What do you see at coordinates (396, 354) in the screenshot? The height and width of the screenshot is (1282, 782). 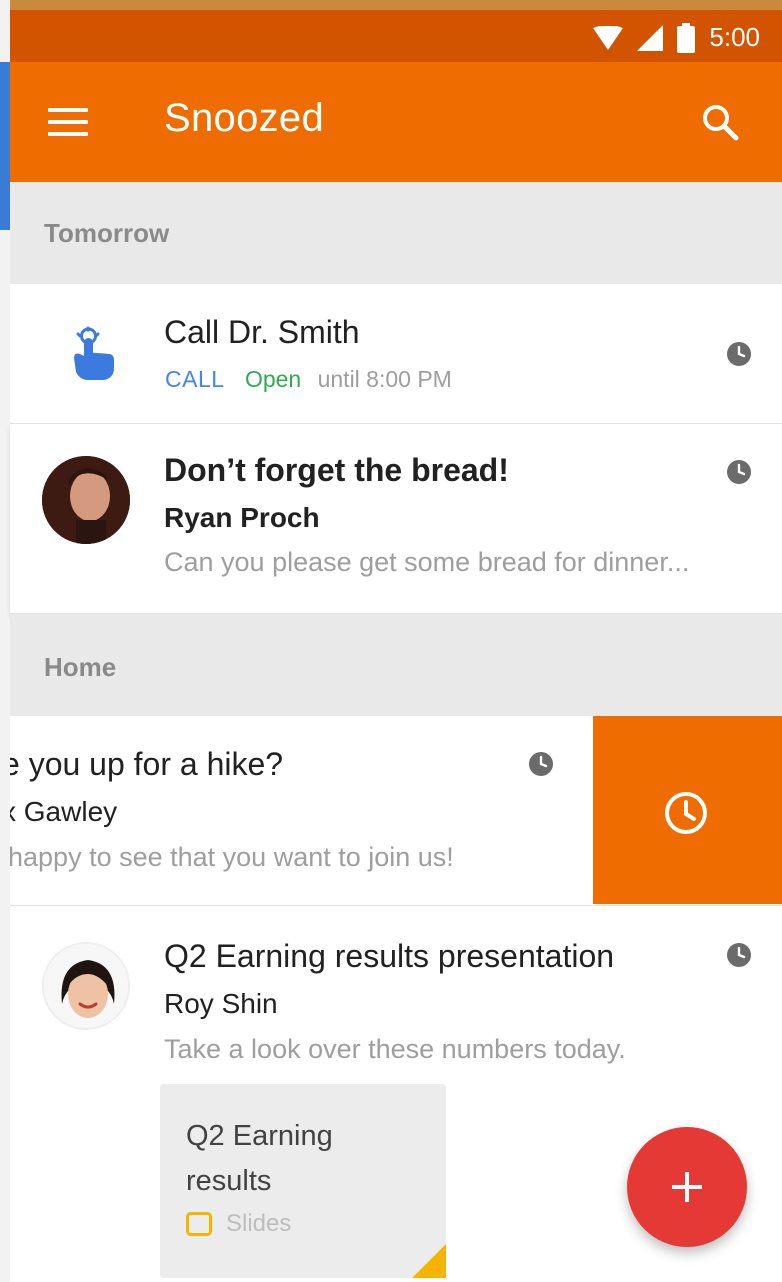 I see `reminder-item-call: Call Dr. Smith CALL Open until 8:00 PM` at bounding box center [396, 354].